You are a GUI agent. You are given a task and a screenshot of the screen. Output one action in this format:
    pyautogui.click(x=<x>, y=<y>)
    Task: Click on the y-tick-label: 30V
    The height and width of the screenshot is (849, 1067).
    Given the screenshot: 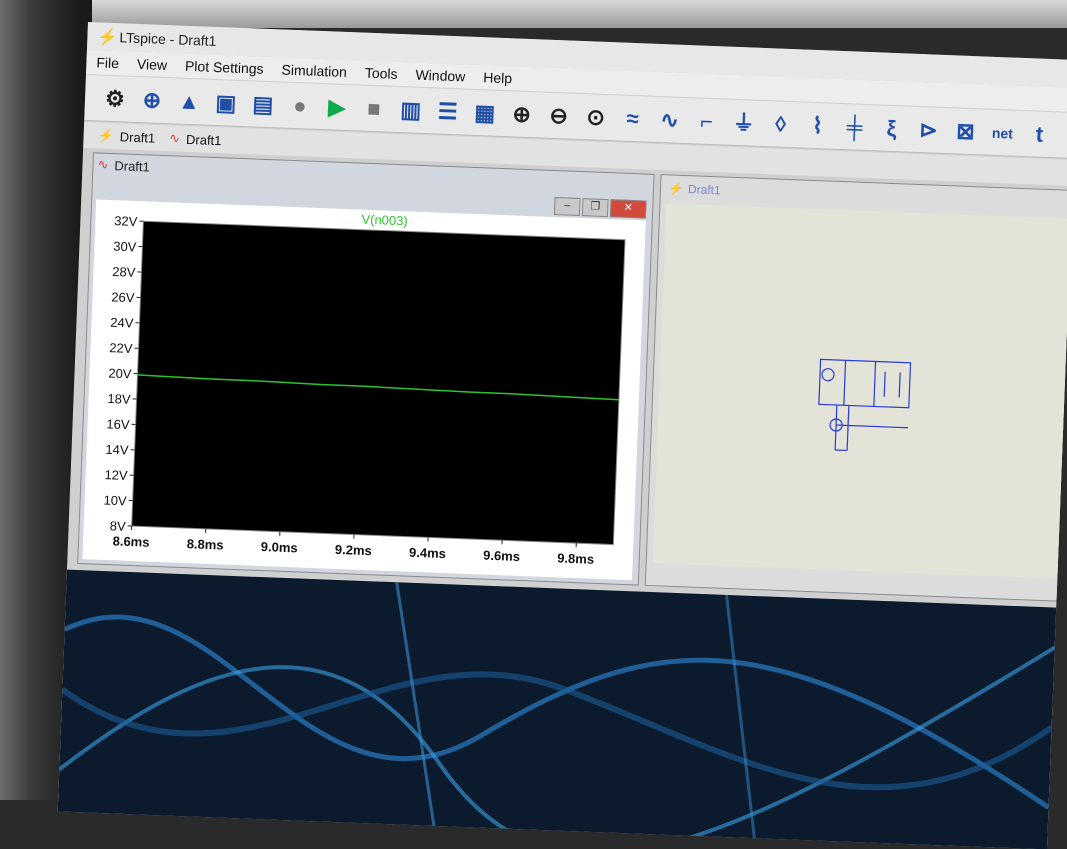 What is the action you would take?
    pyautogui.click(x=125, y=247)
    